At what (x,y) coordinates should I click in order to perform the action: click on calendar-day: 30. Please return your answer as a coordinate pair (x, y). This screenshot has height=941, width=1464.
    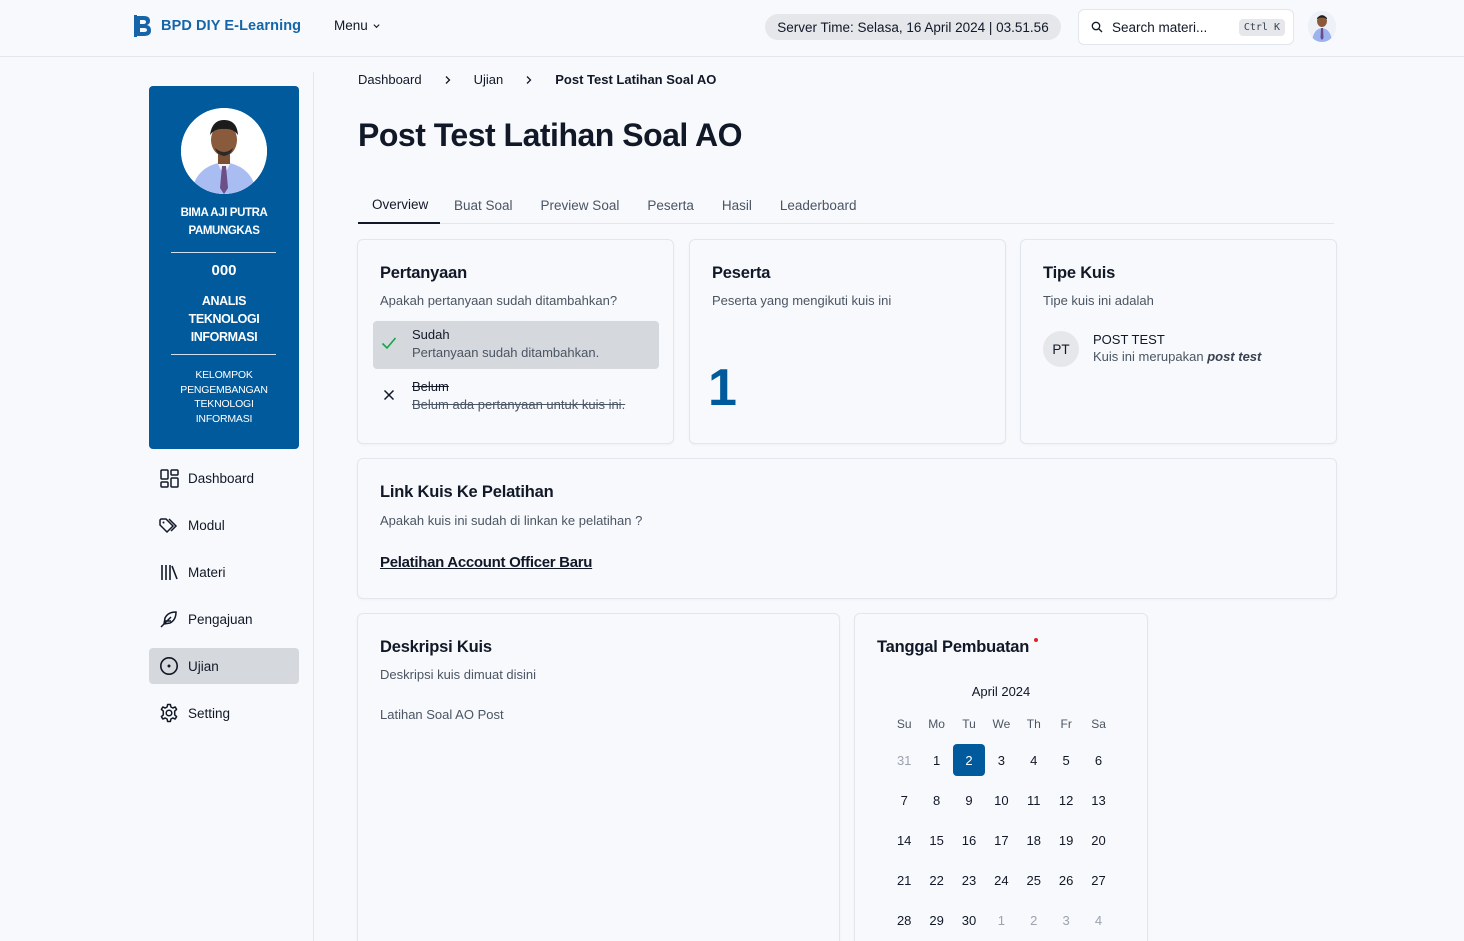
    Looking at the image, I should click on (969, 920).